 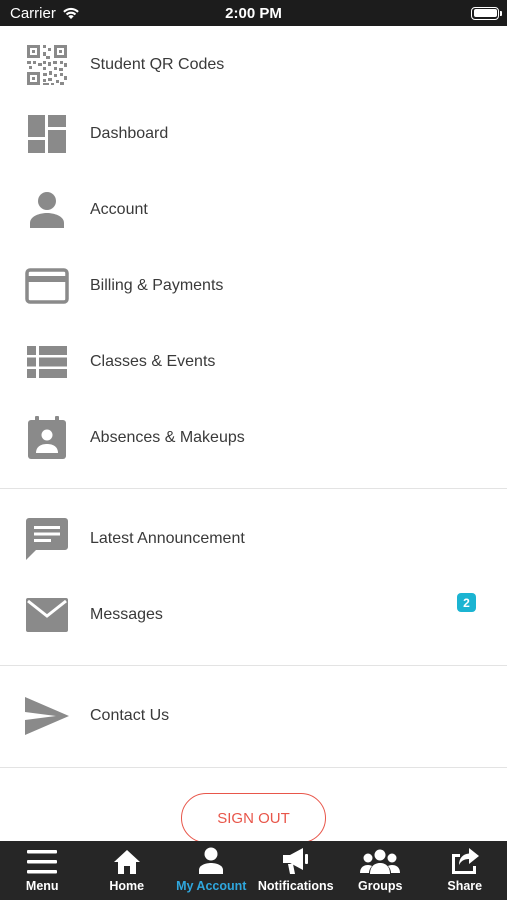 What do you see at coordinates (47, 286) in the screenshot?
I see `credit-card-icon` at bounding box center [47, 286].